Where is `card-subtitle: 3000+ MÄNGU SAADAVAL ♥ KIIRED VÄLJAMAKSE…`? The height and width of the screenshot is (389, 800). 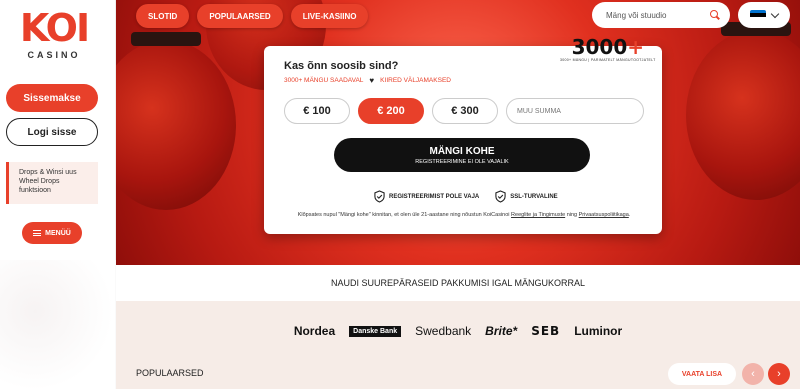 card-subtitle: 3000+ MÄNGU SAADAVAL ♥ KIIRED VÄLJAMAKSE… is located at coordinates (463, 80).